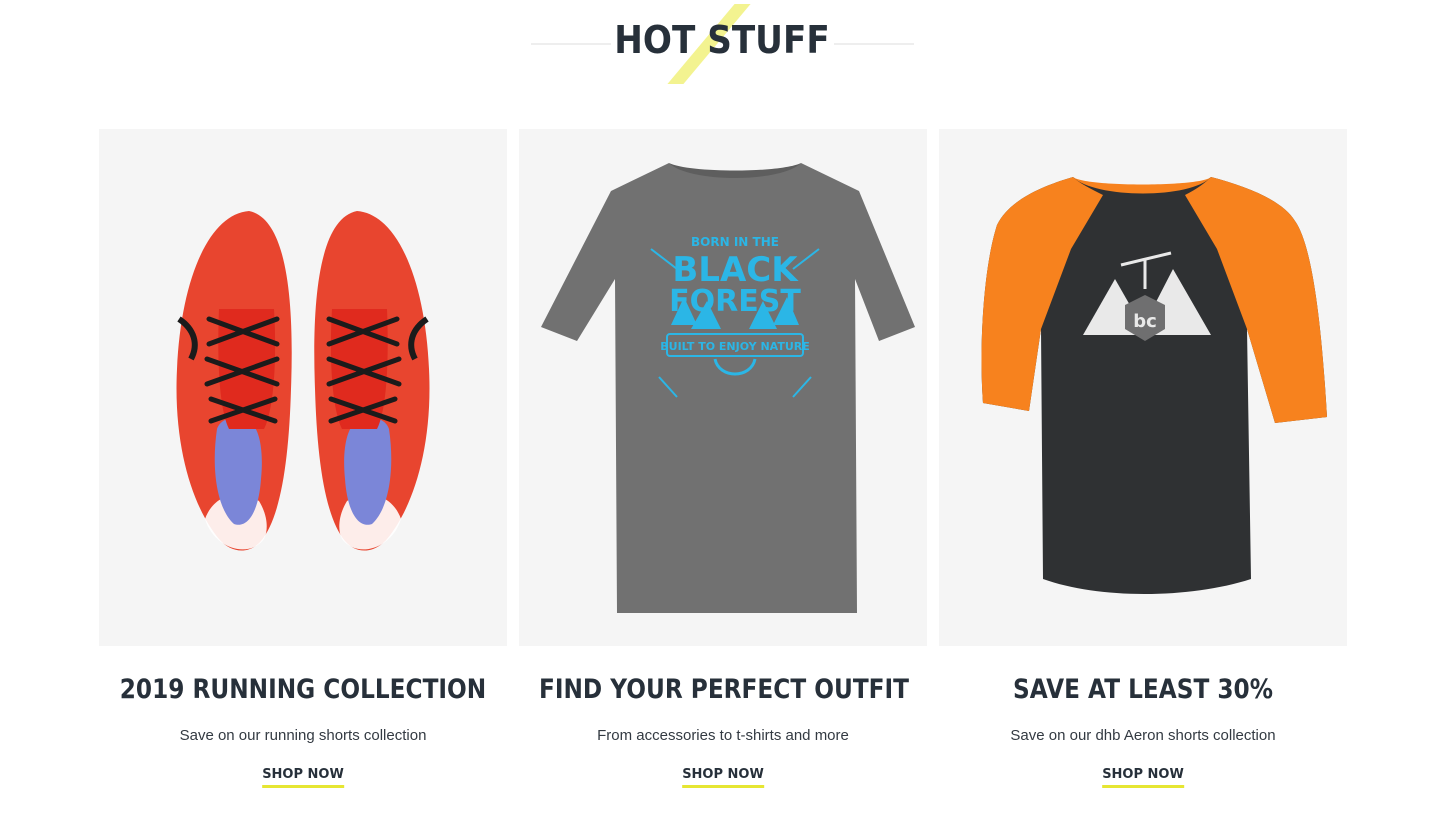 The image size is (1444, 829). I want to click on section-heading: HOT STUFF, so click(722, 45).